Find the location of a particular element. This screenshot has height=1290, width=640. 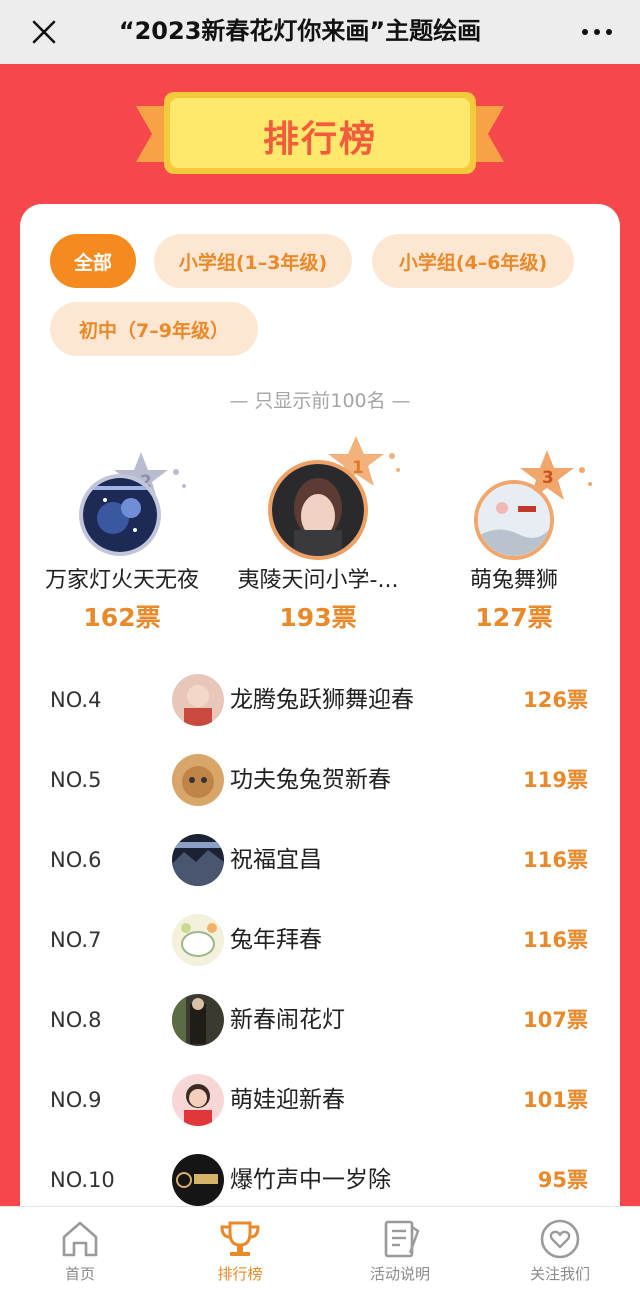

page-title: “2023新春花灯你来画”主题绘画 is located at coordinates (300, 31).